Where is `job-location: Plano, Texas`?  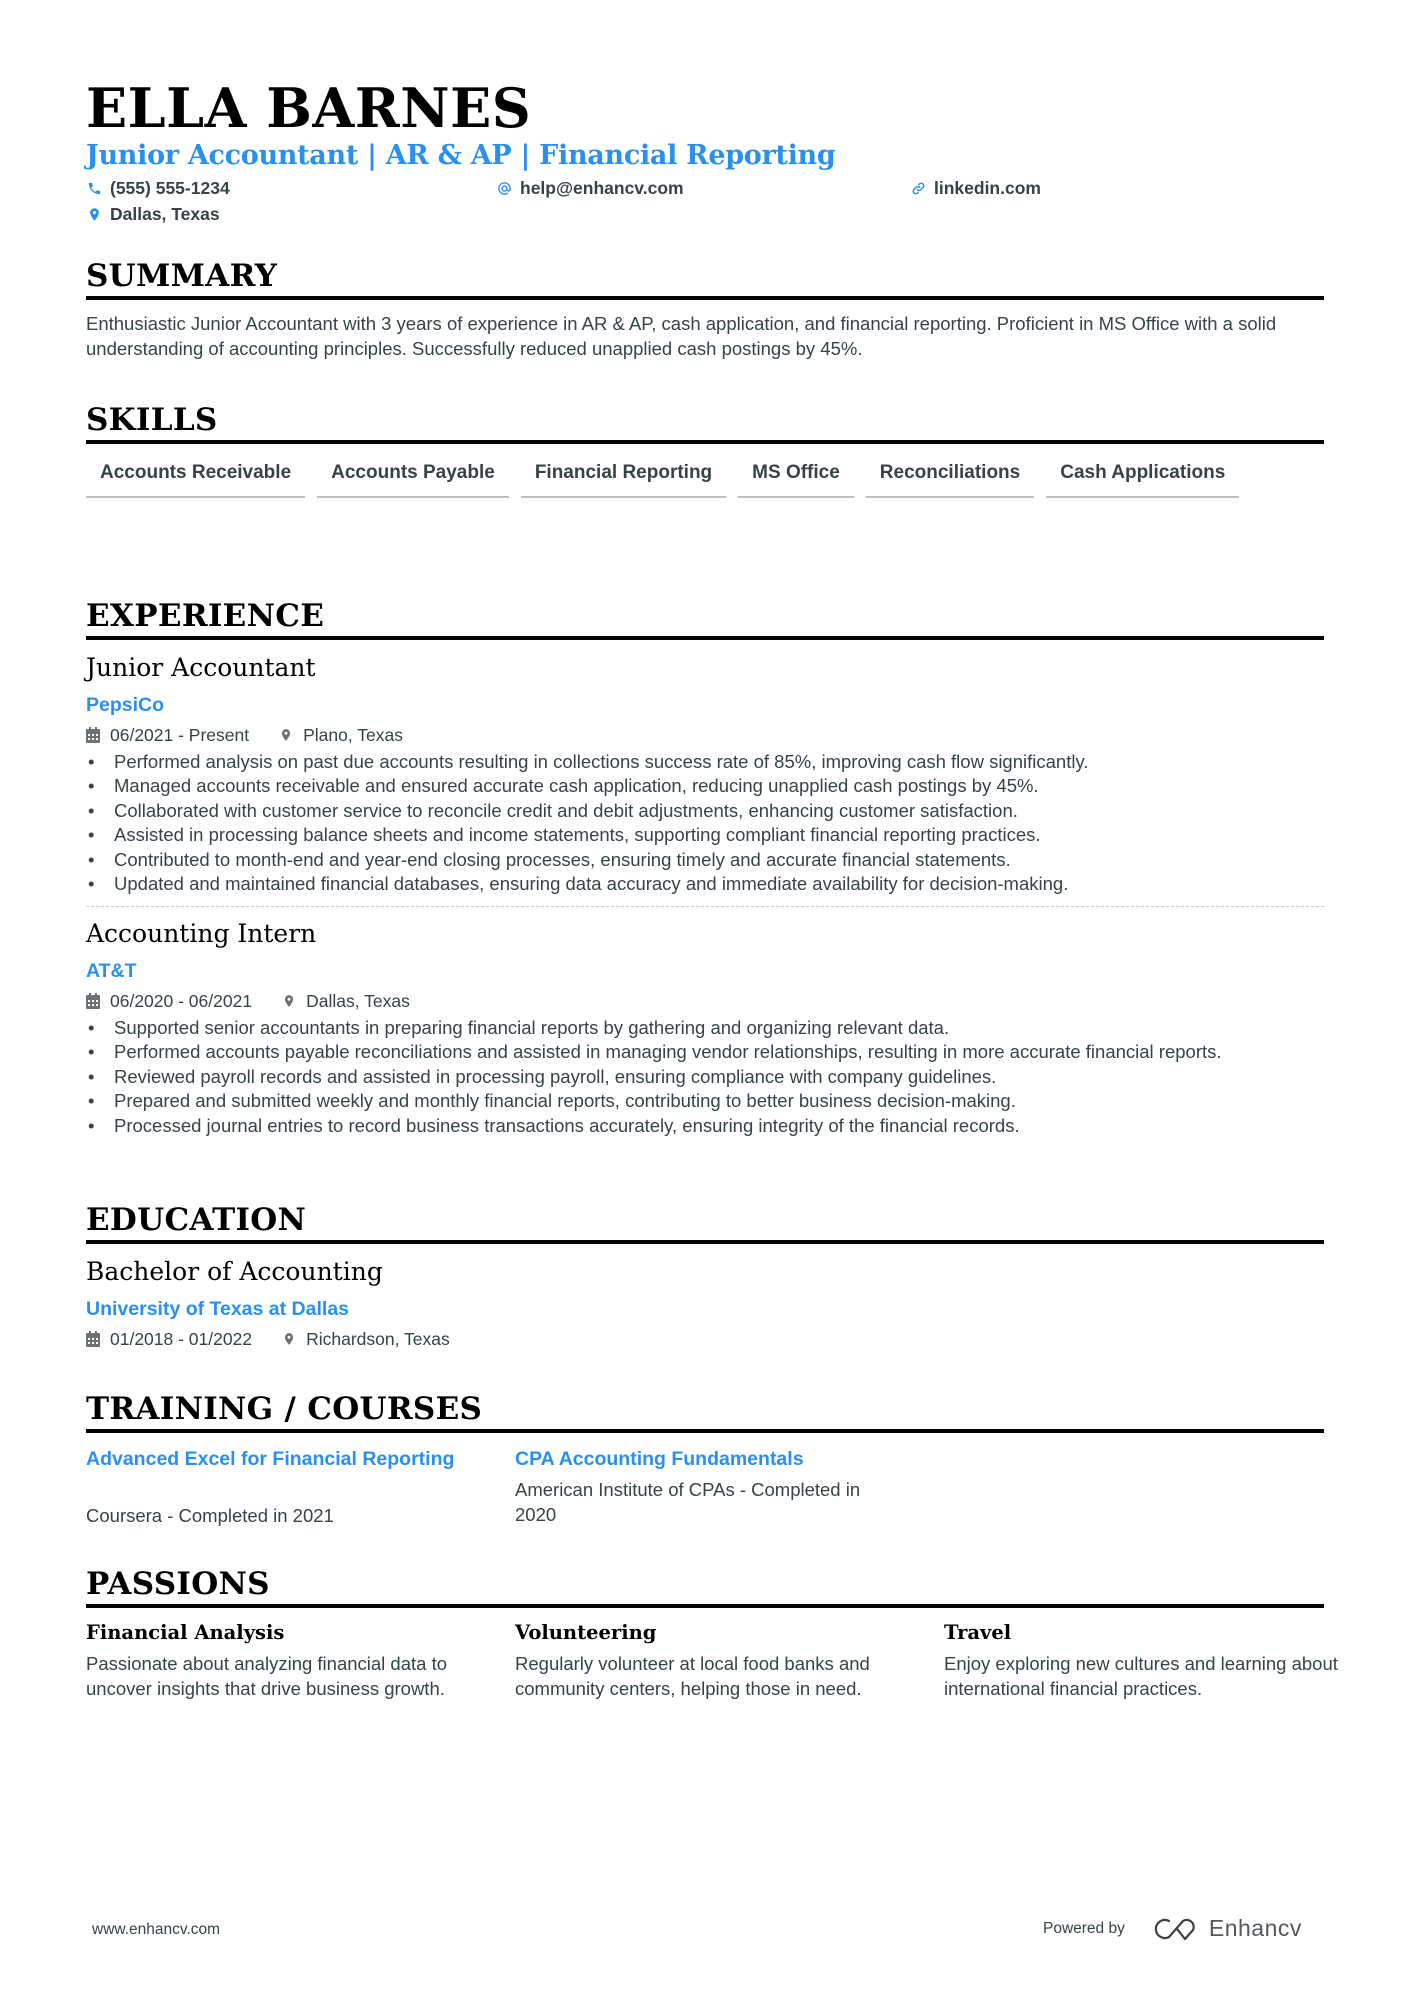 job-location: Plano, Texas is located at coordinates (353, 735).